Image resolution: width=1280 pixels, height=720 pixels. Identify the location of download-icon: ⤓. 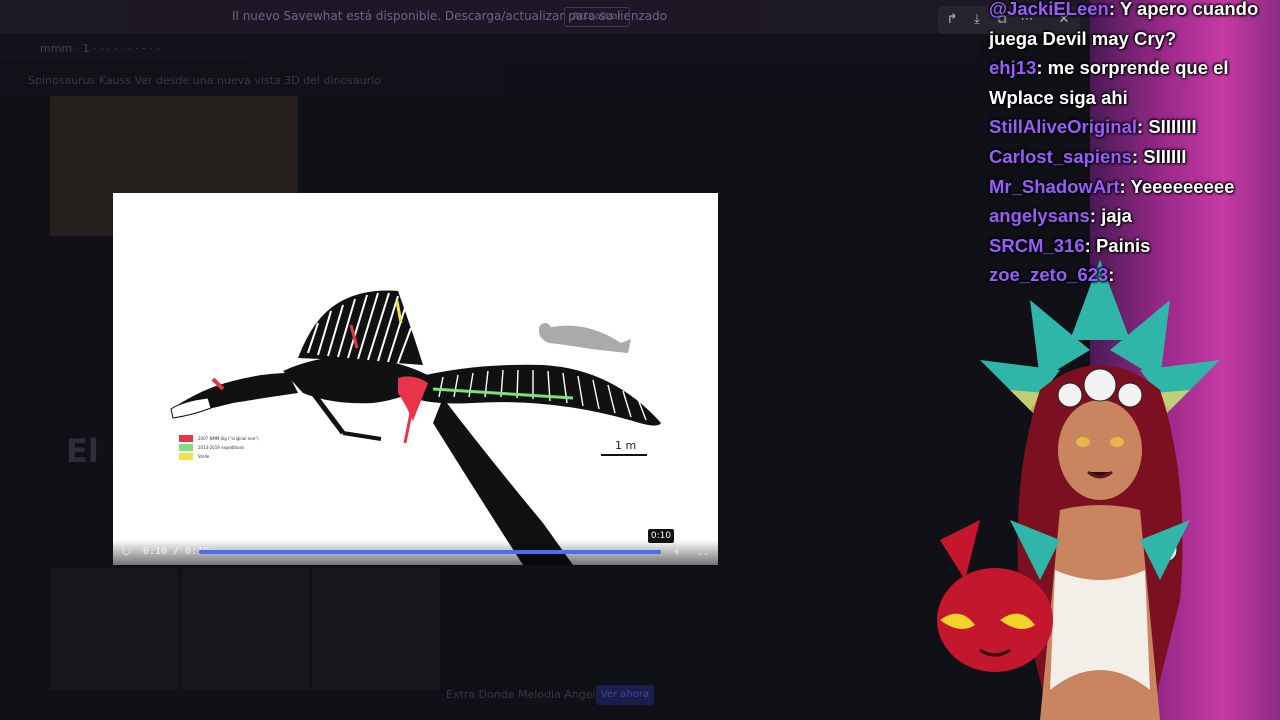
(977, 20).